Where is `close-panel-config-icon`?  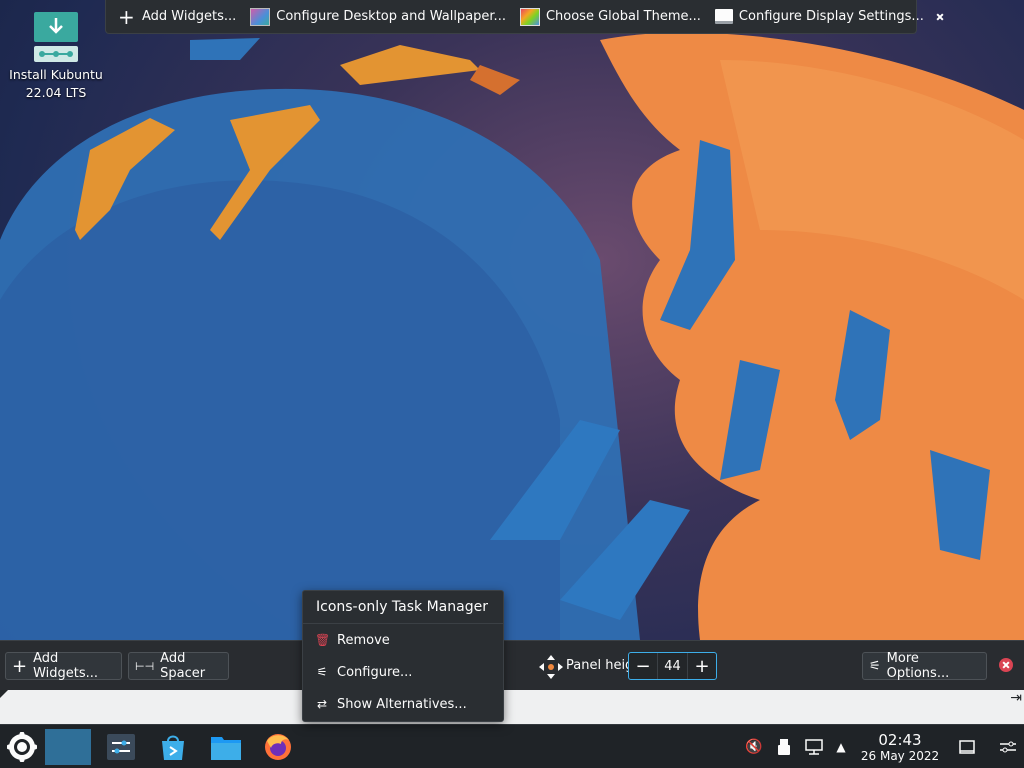
close-panel-config-icon is located at coordinates (1006, 665).